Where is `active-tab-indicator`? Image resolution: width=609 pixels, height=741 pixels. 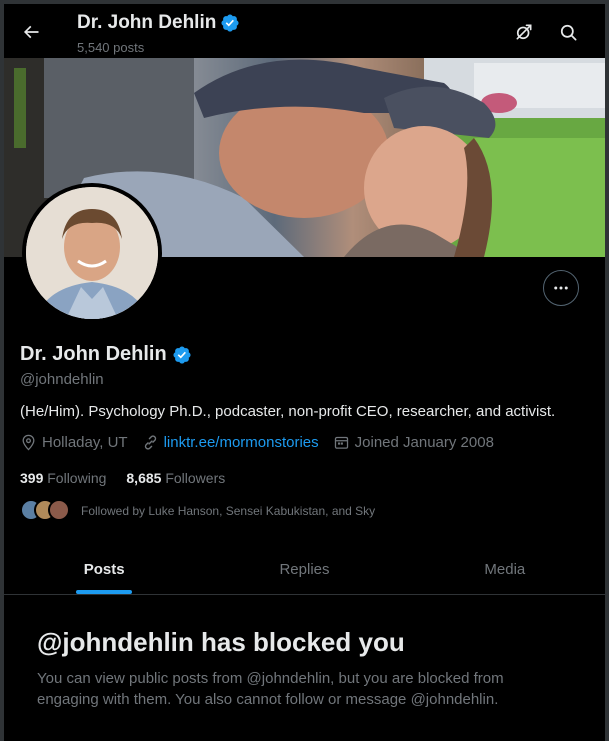
active-tab-indicator is located at coordinates (104, 592).